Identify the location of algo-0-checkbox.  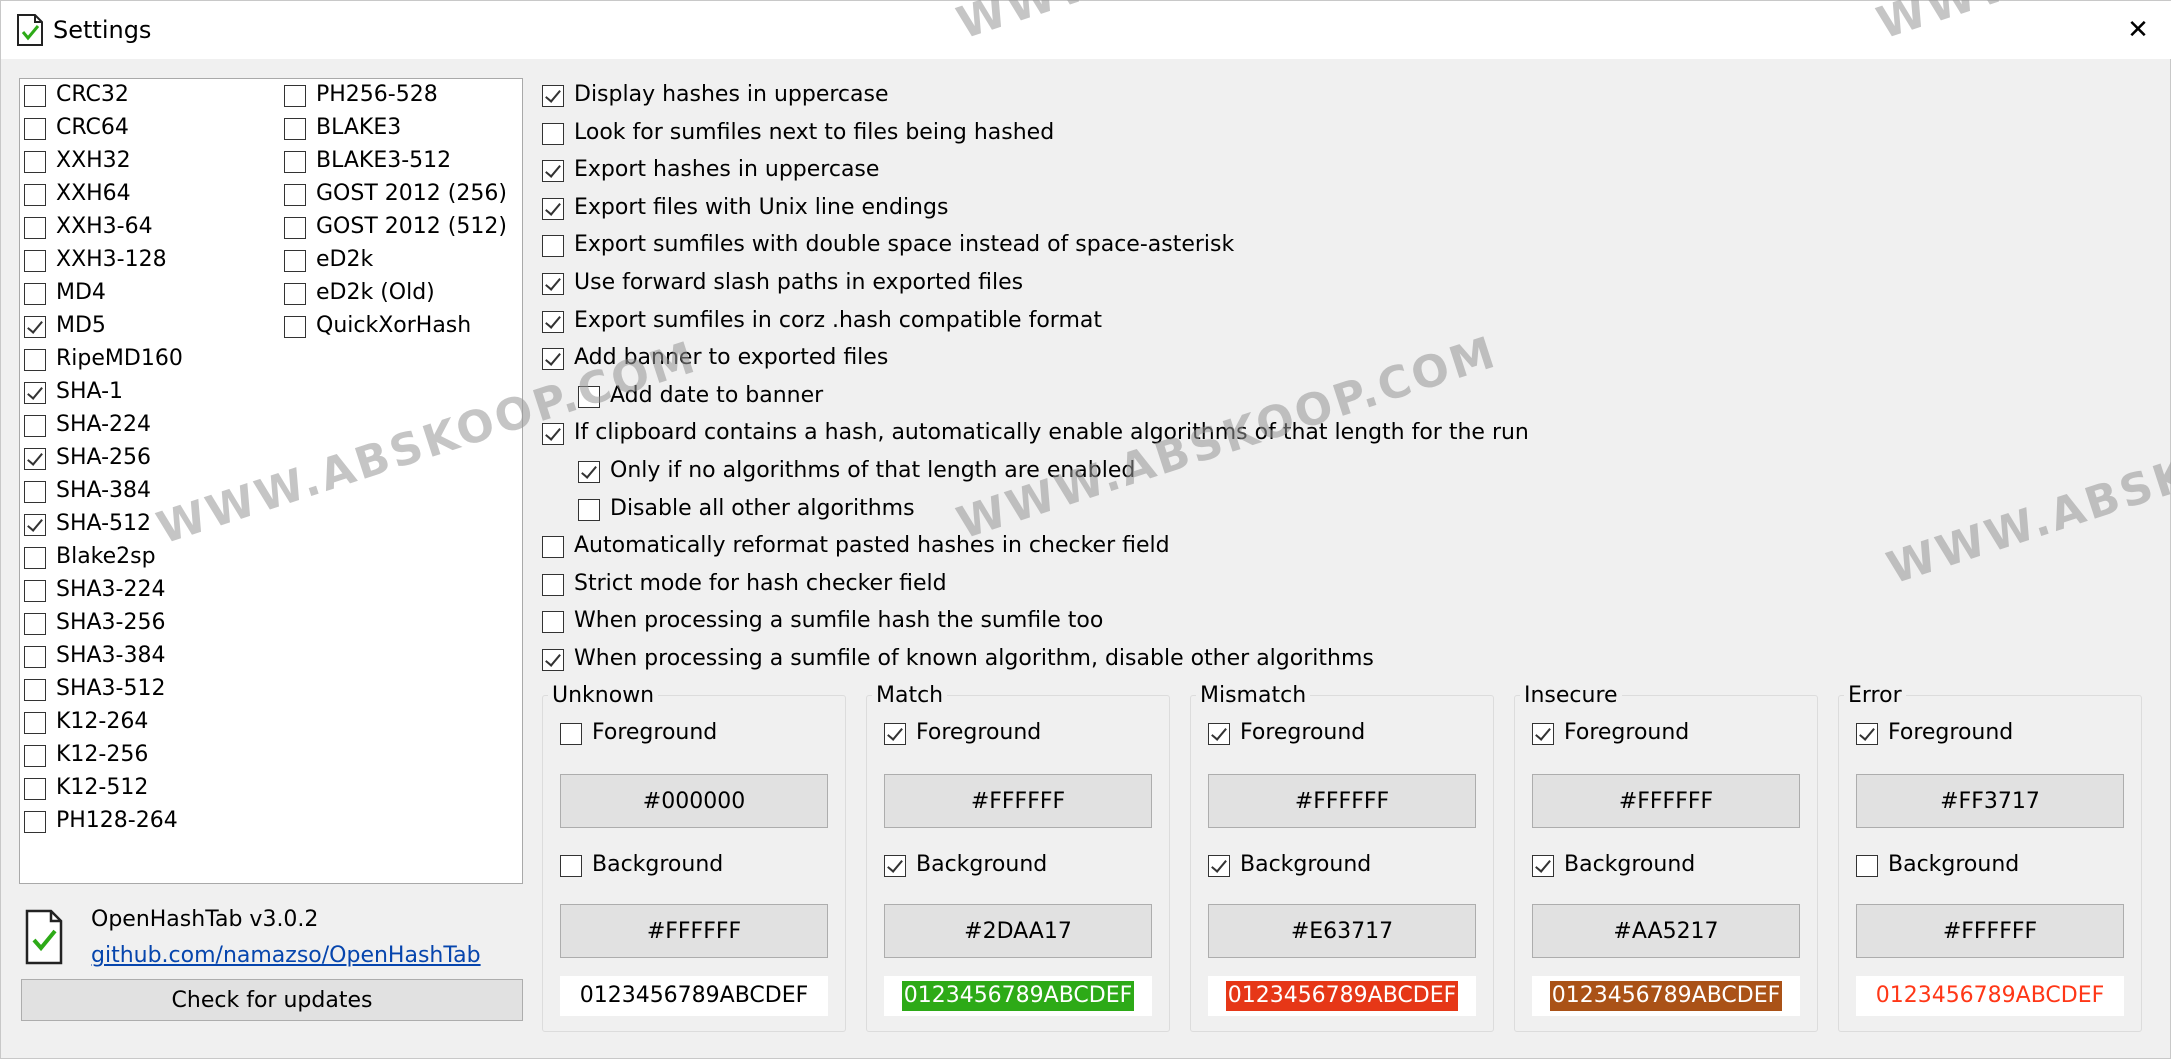
(35, 96).